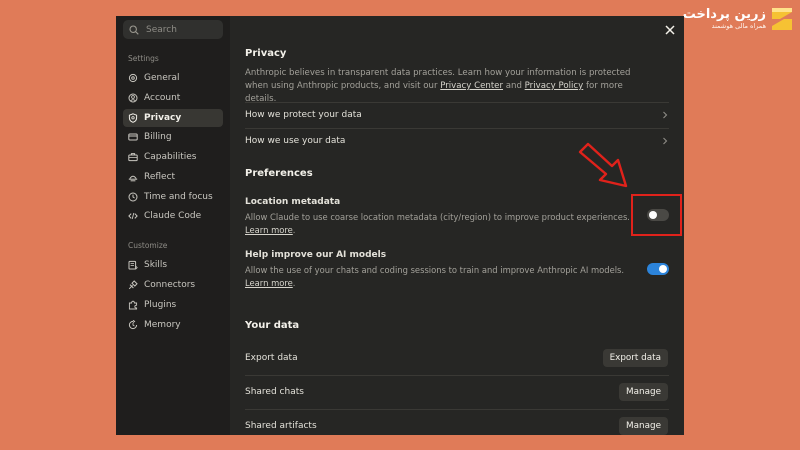  Describe the element at coordinates (156, 265) in the screenshot. I see `sidebar-item-label: Skills` at that location.